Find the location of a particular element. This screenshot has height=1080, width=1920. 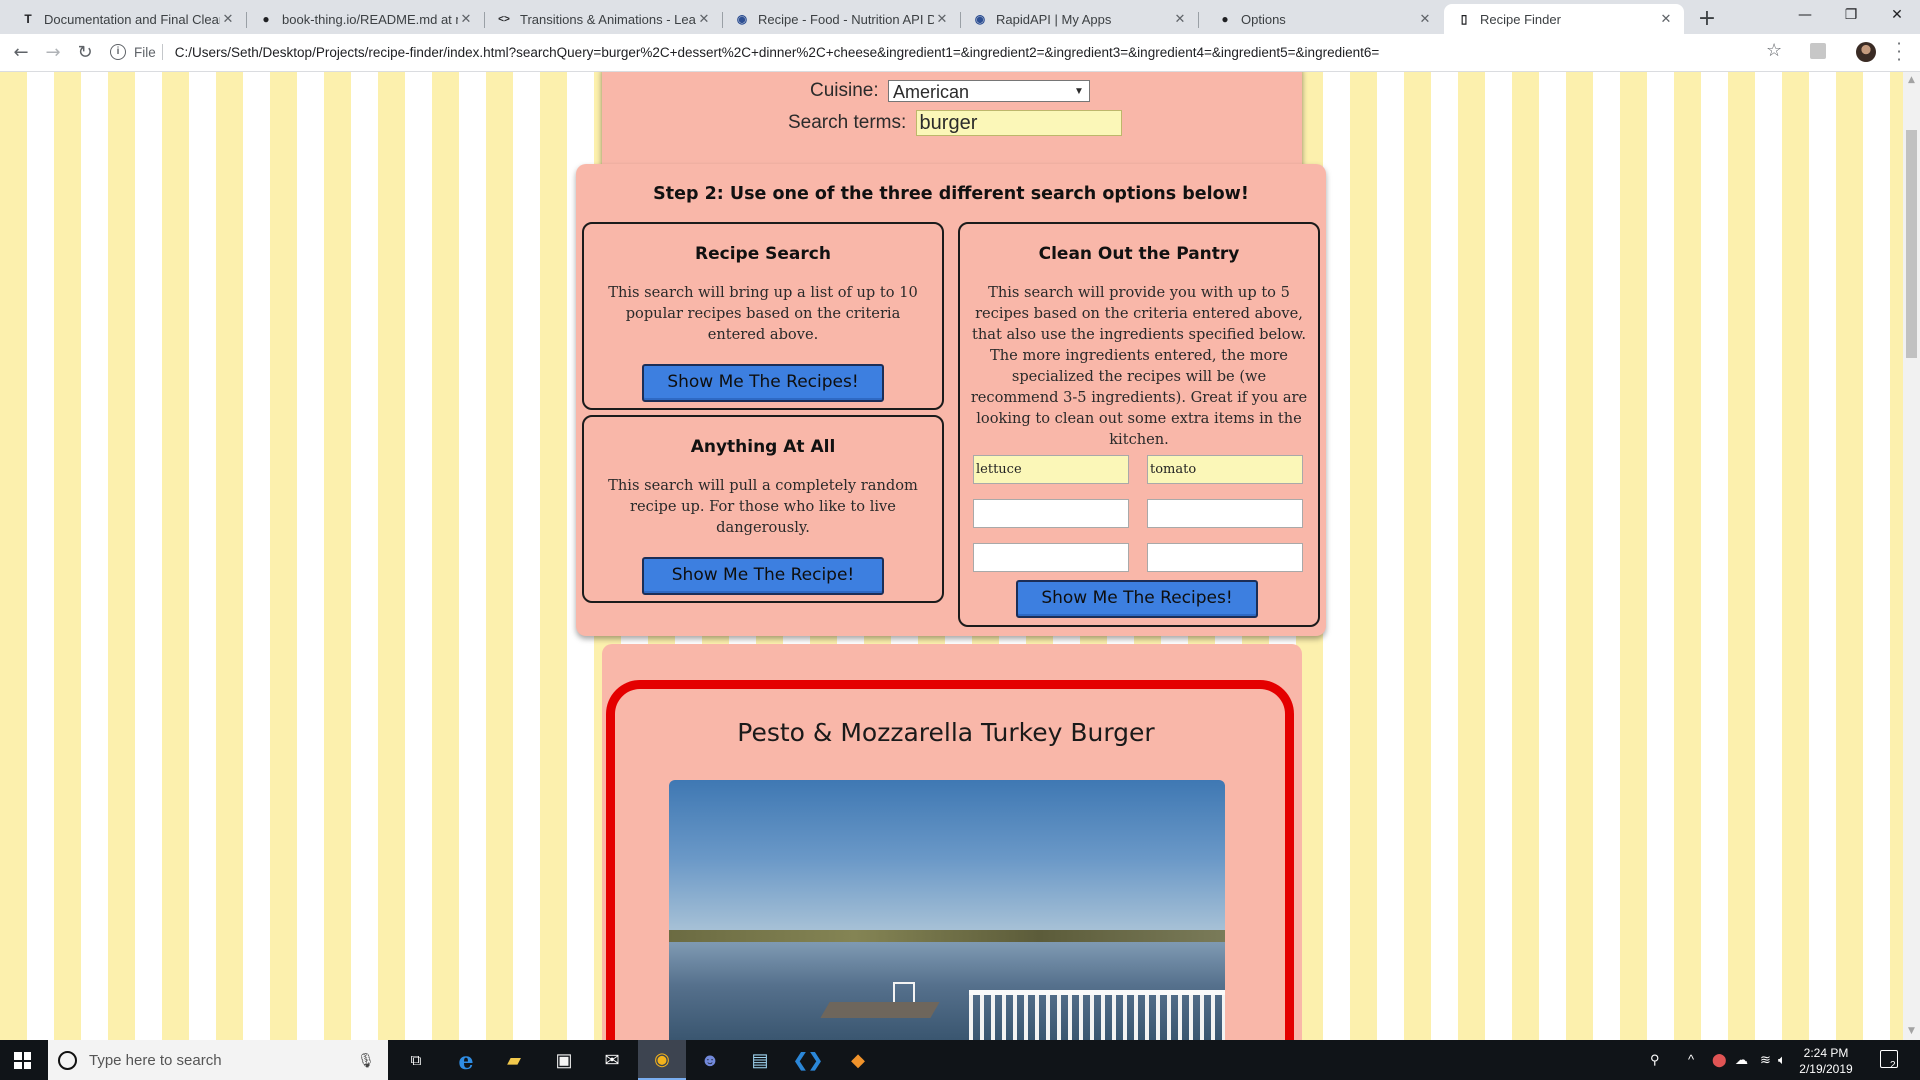

cuisine-row: Cuisine: American ▼ is located at coordinates (950, 91).